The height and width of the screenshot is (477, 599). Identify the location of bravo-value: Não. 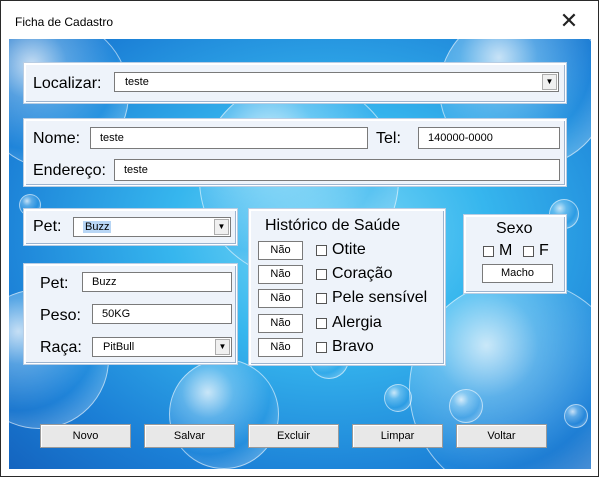
(280, 347).